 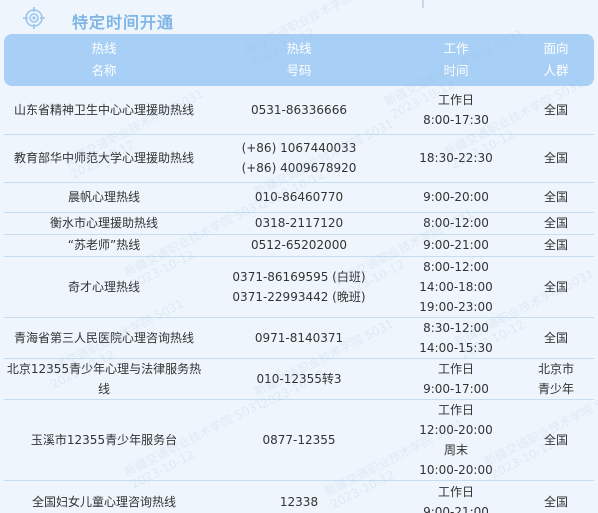 I want to click on hotline-number-cell: 12338, so click(x=299, y=496).